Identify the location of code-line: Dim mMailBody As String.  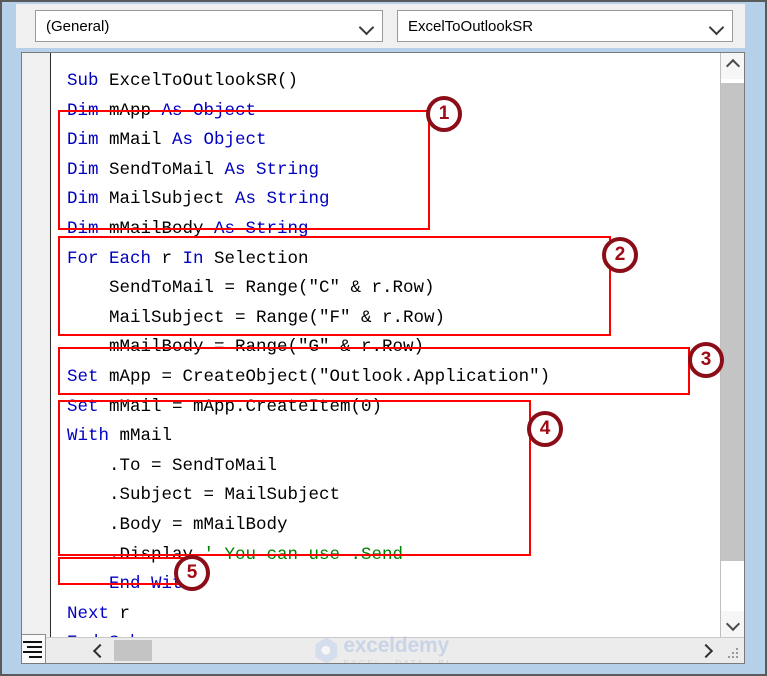
(188, 228).